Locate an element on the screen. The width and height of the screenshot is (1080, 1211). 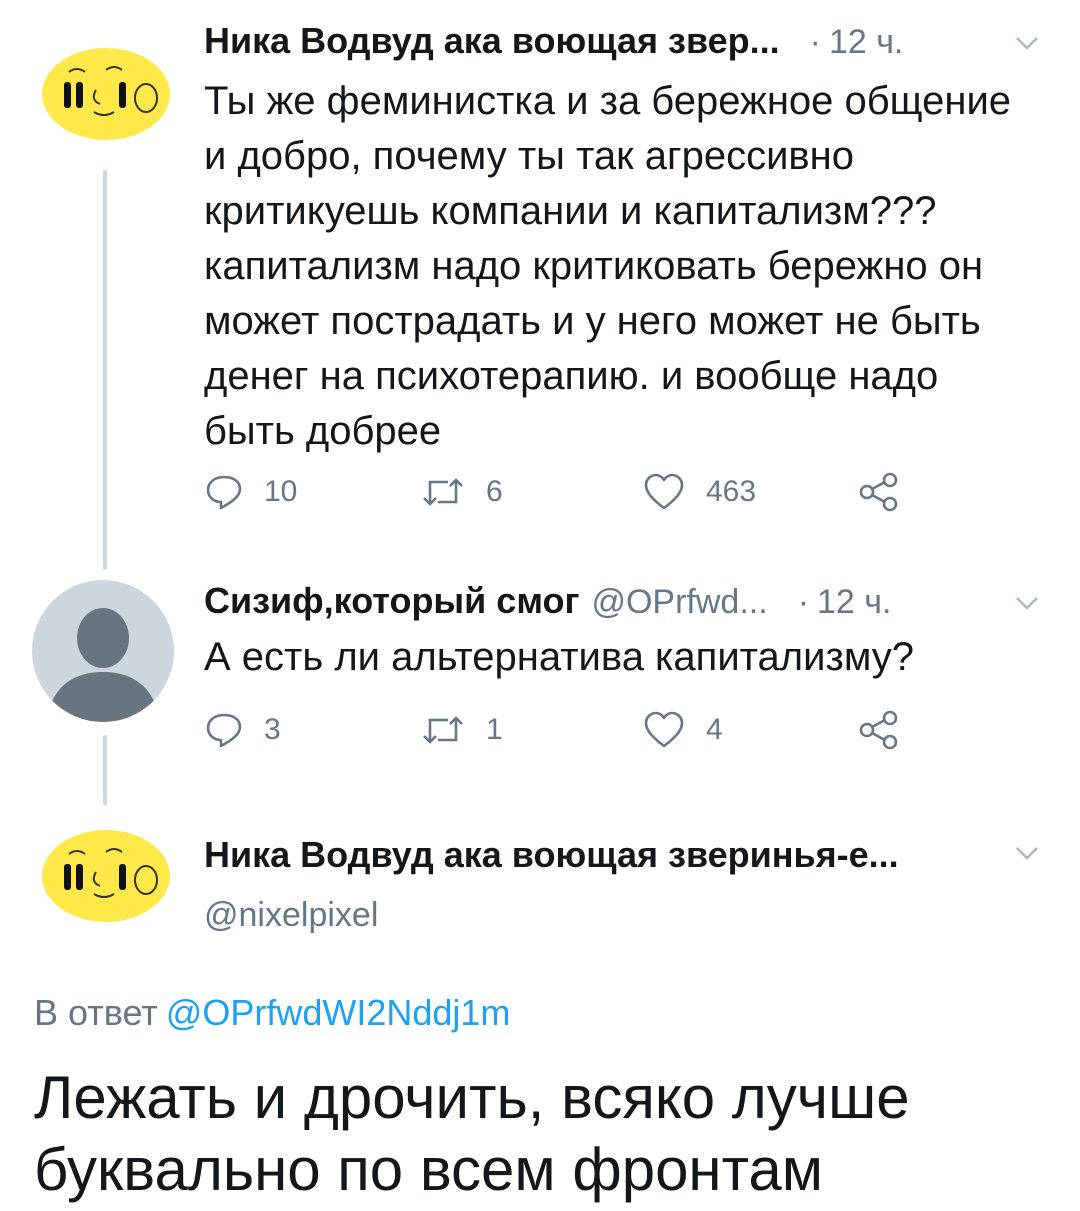
retweet-button: 6 is located at coordinates (461, 492).